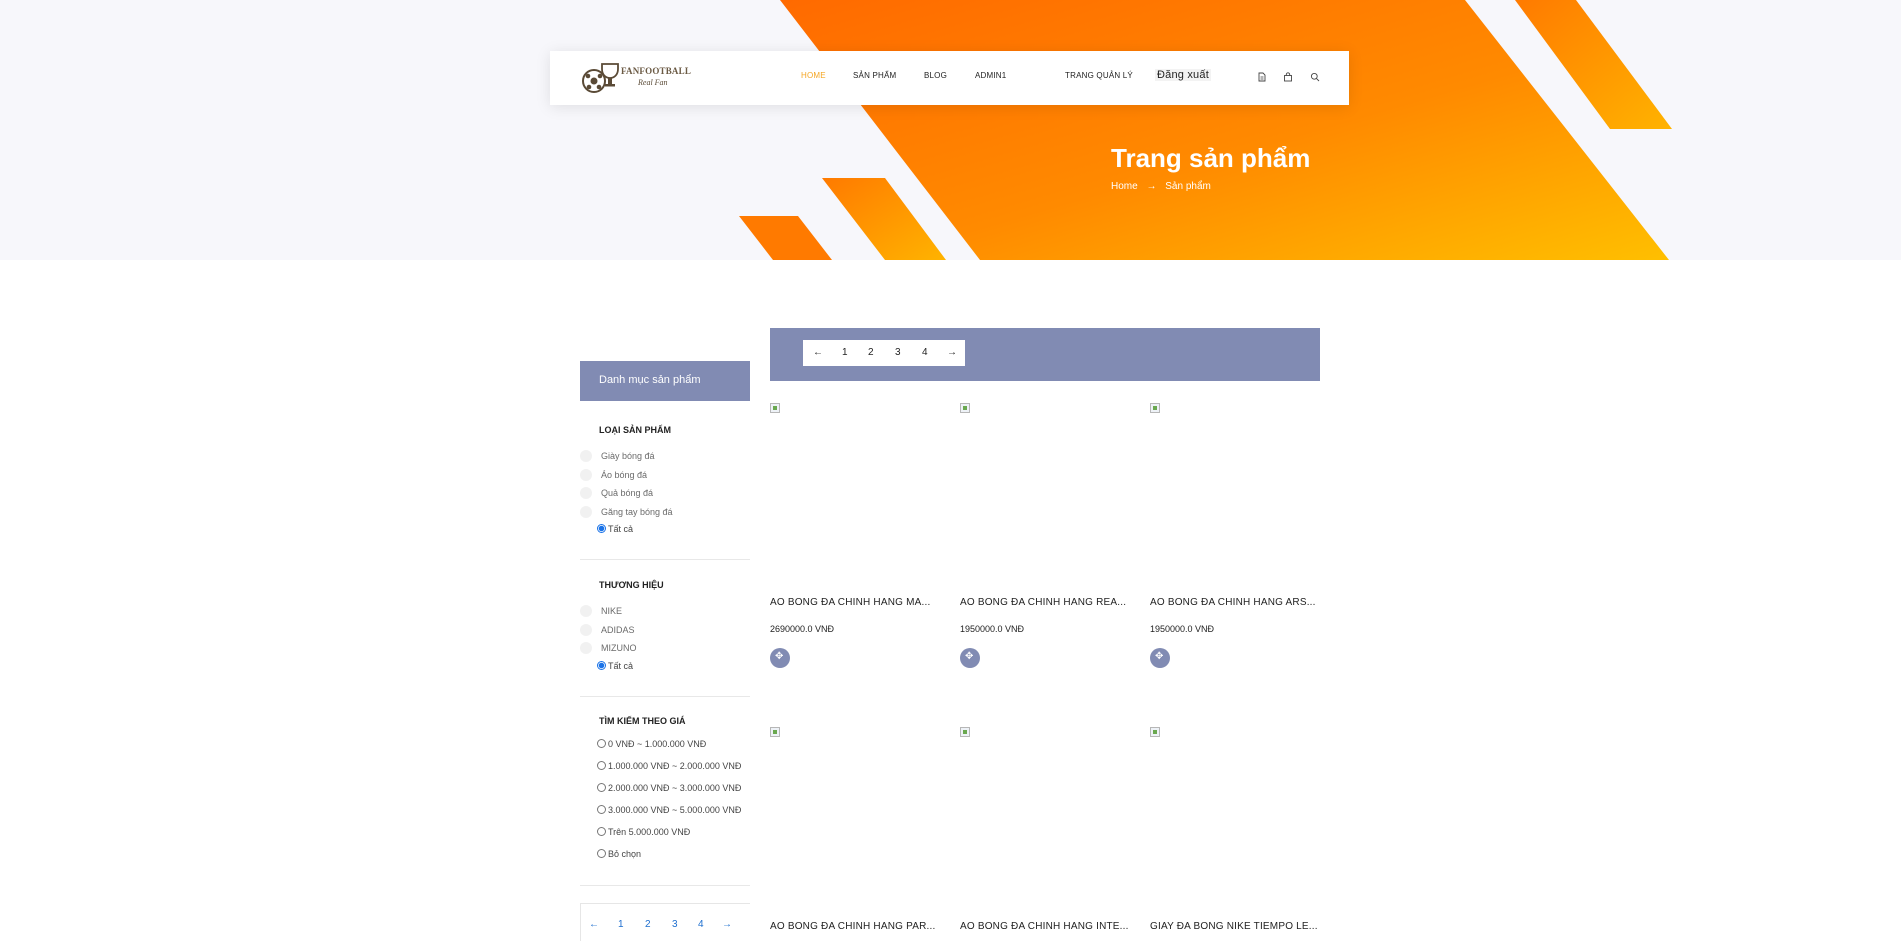 The width and height of the screenshot is (1901, 941). Describe the element at coordinates (618, 629) in the screenshot. I see `brand-option-label: ADIDAS` at that location.